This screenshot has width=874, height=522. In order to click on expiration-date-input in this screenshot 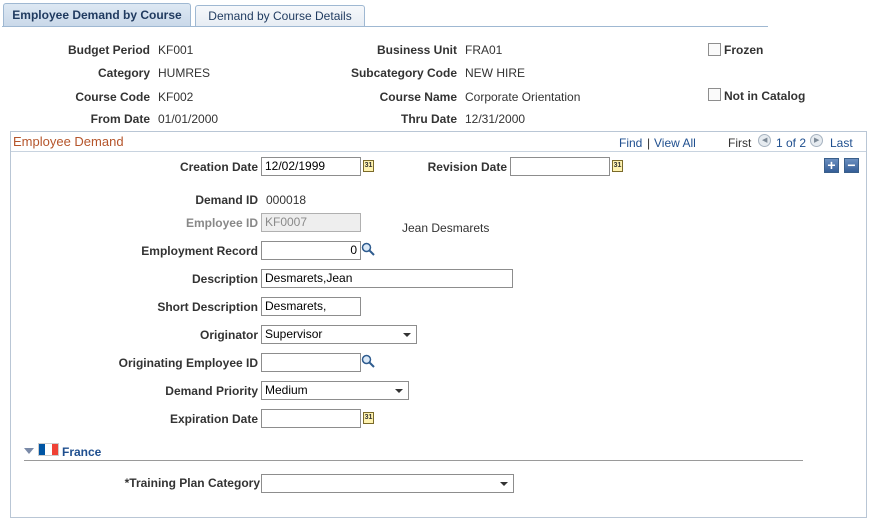, I will do `click(311, 418)`.